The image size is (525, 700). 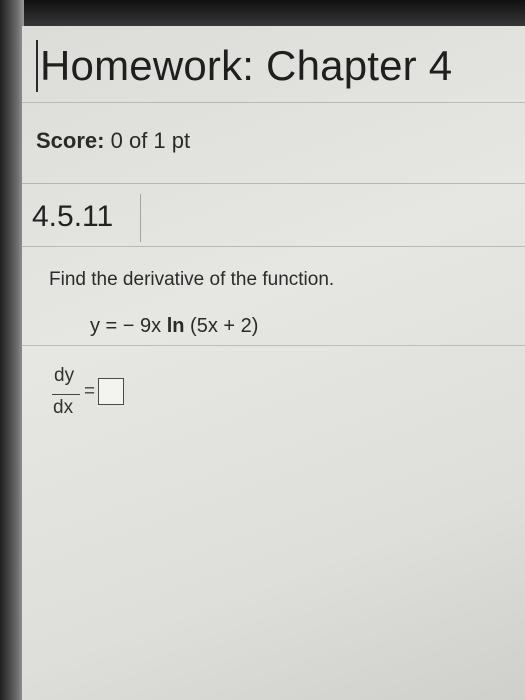 I want to click on question-number-divider, so click(x=140, y=218).